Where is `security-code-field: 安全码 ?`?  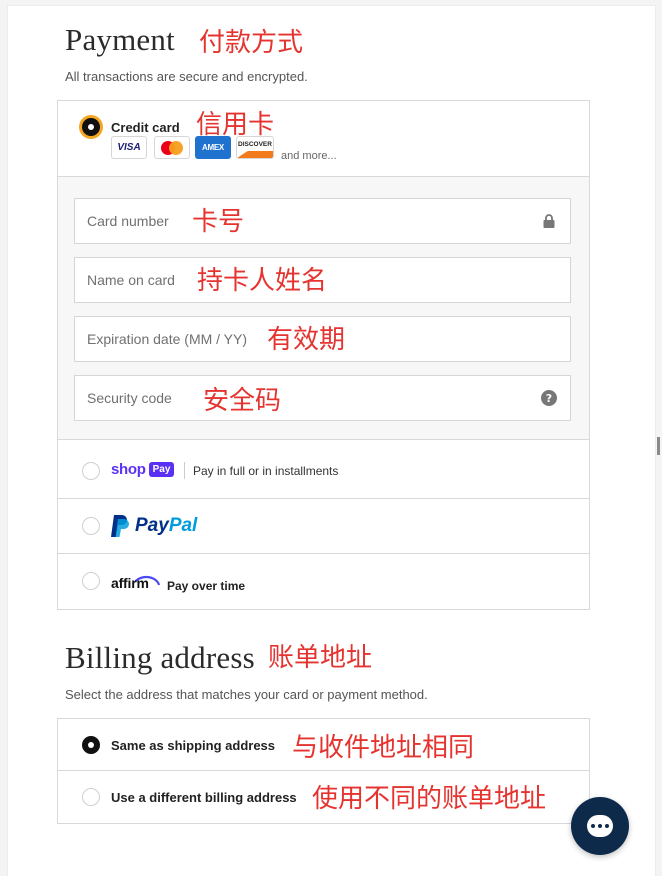
security-code-field: 安全码 ? is located at coordinates (322, 398).